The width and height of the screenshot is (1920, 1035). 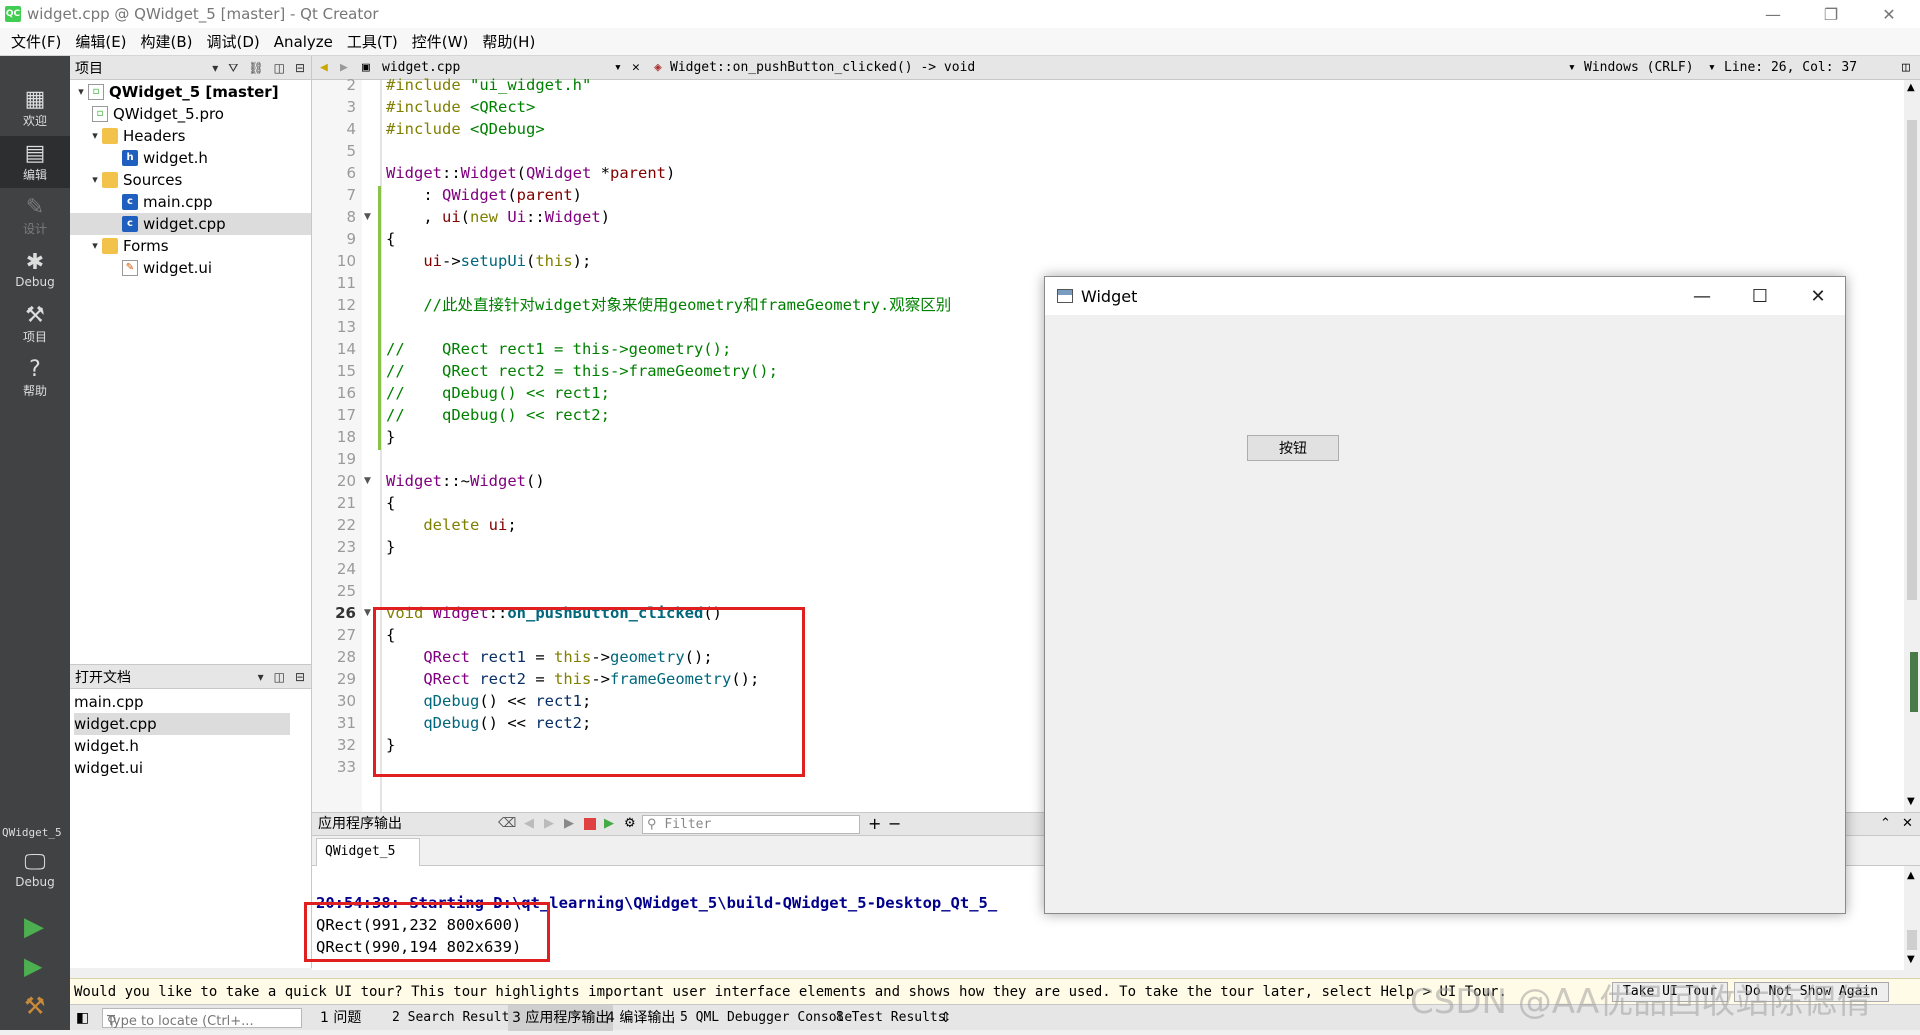 What do you see at coordinates (1790, 68) in the screenshot?
I see `cursor-position: Line: 26, Col: 37` at bounding box center [1790, 68].